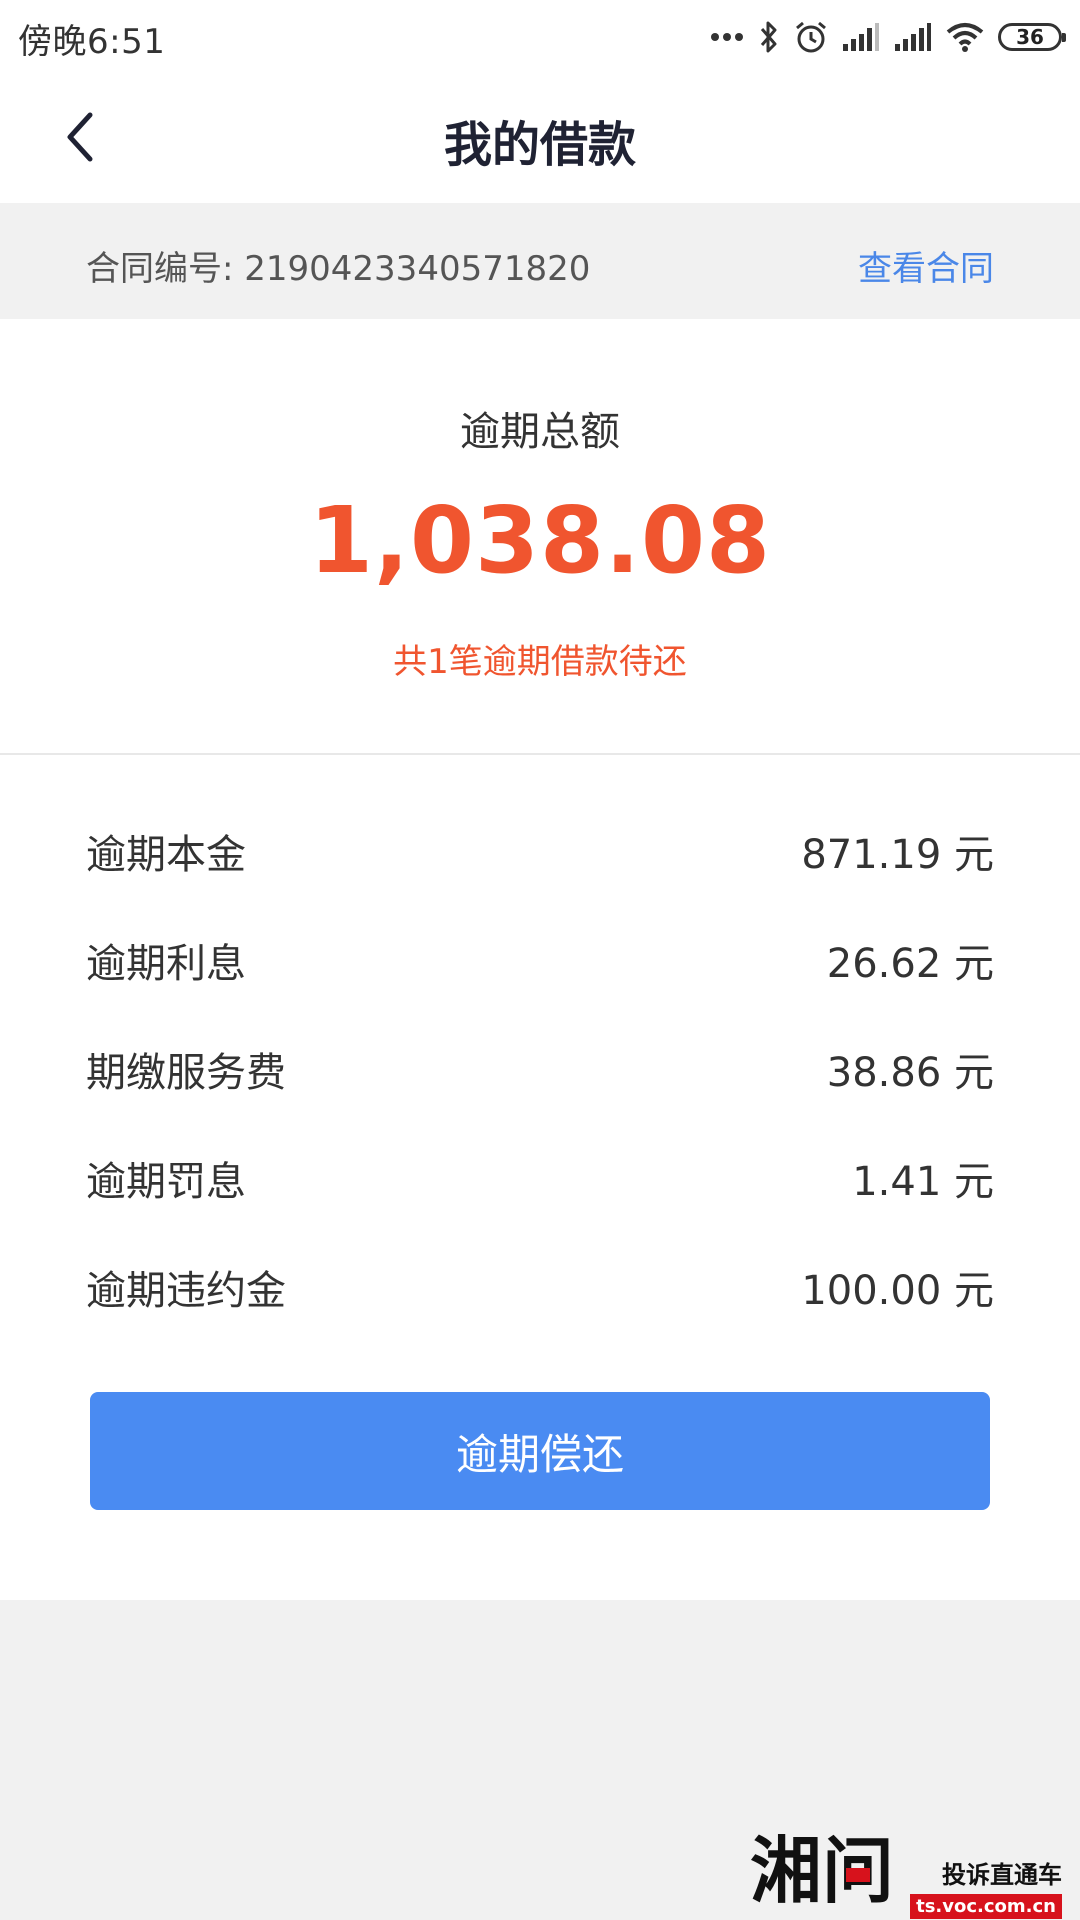 Image resolution: width=1080 pixels, height=1920 pixels. What do you see at coordinates (910, 1073) in the screenshot?
I see `breakdown-value: 38.86 元` at bounding box center [910, 1073].